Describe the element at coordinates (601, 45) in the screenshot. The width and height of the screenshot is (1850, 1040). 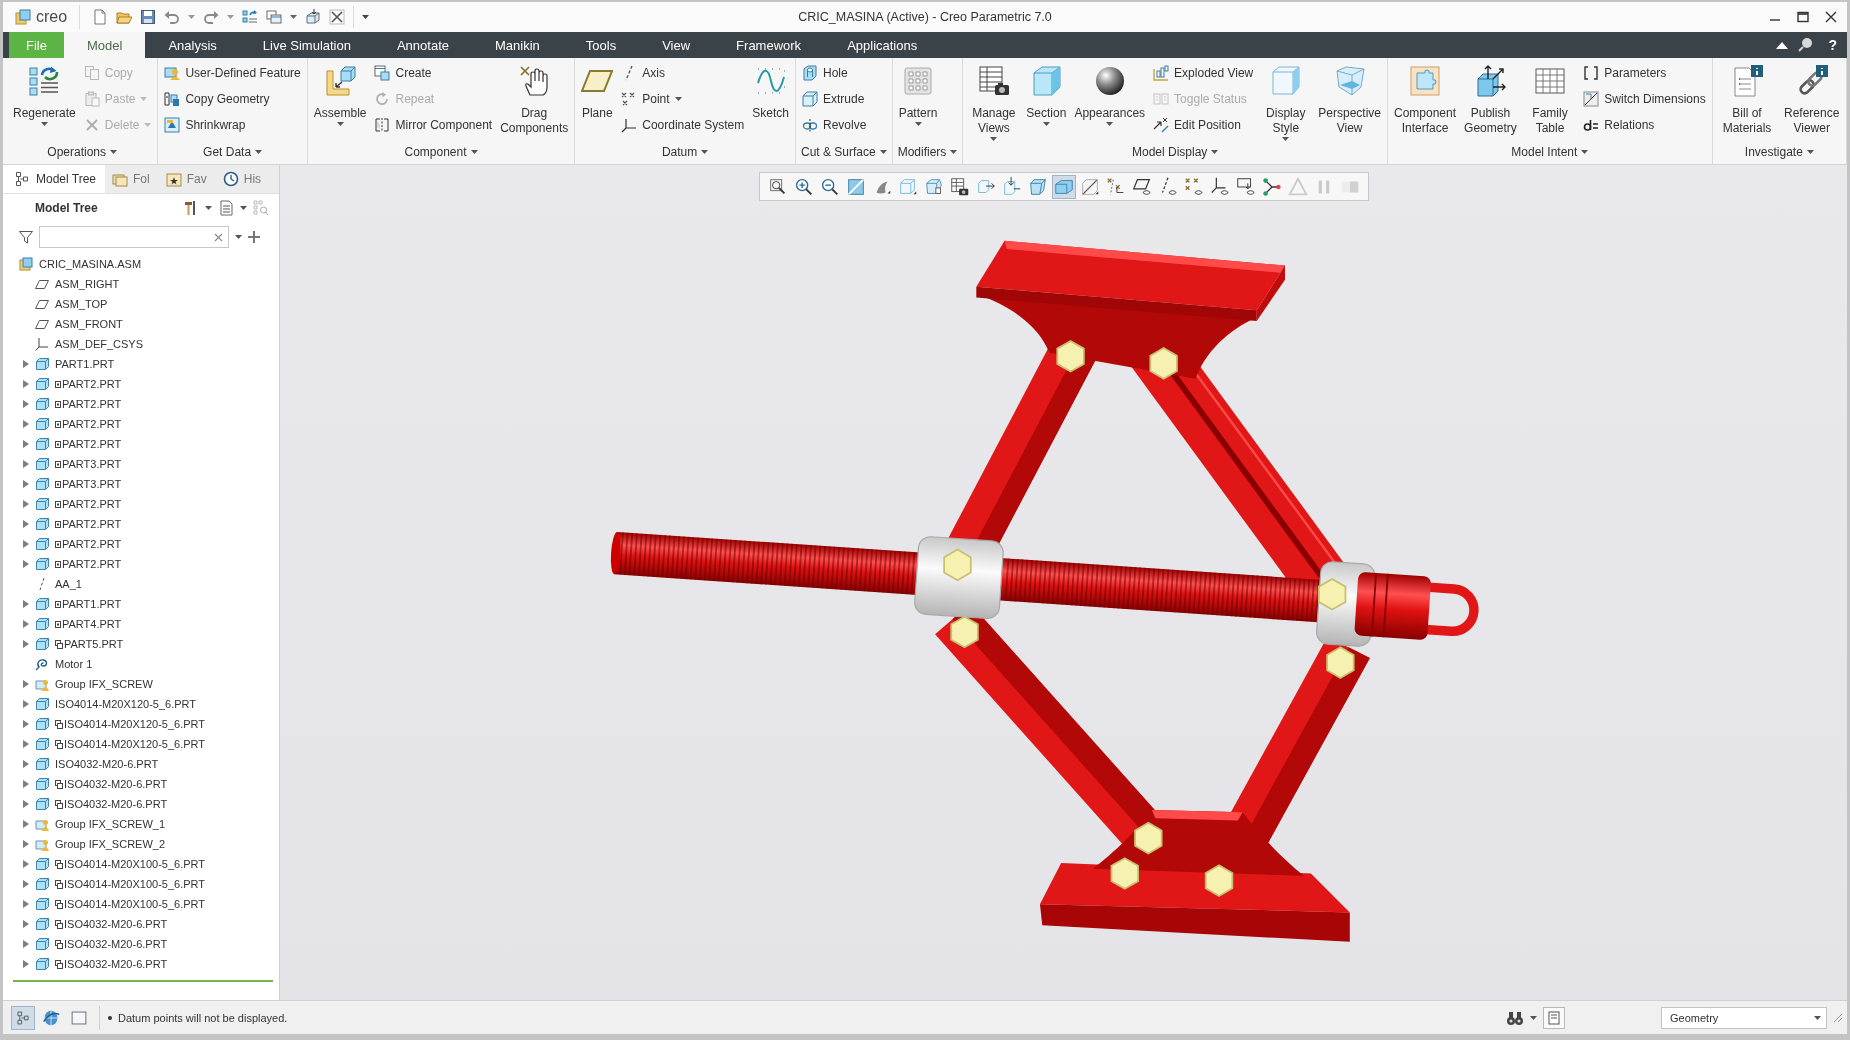
I see `ribbon-tab: Tools` at that location.